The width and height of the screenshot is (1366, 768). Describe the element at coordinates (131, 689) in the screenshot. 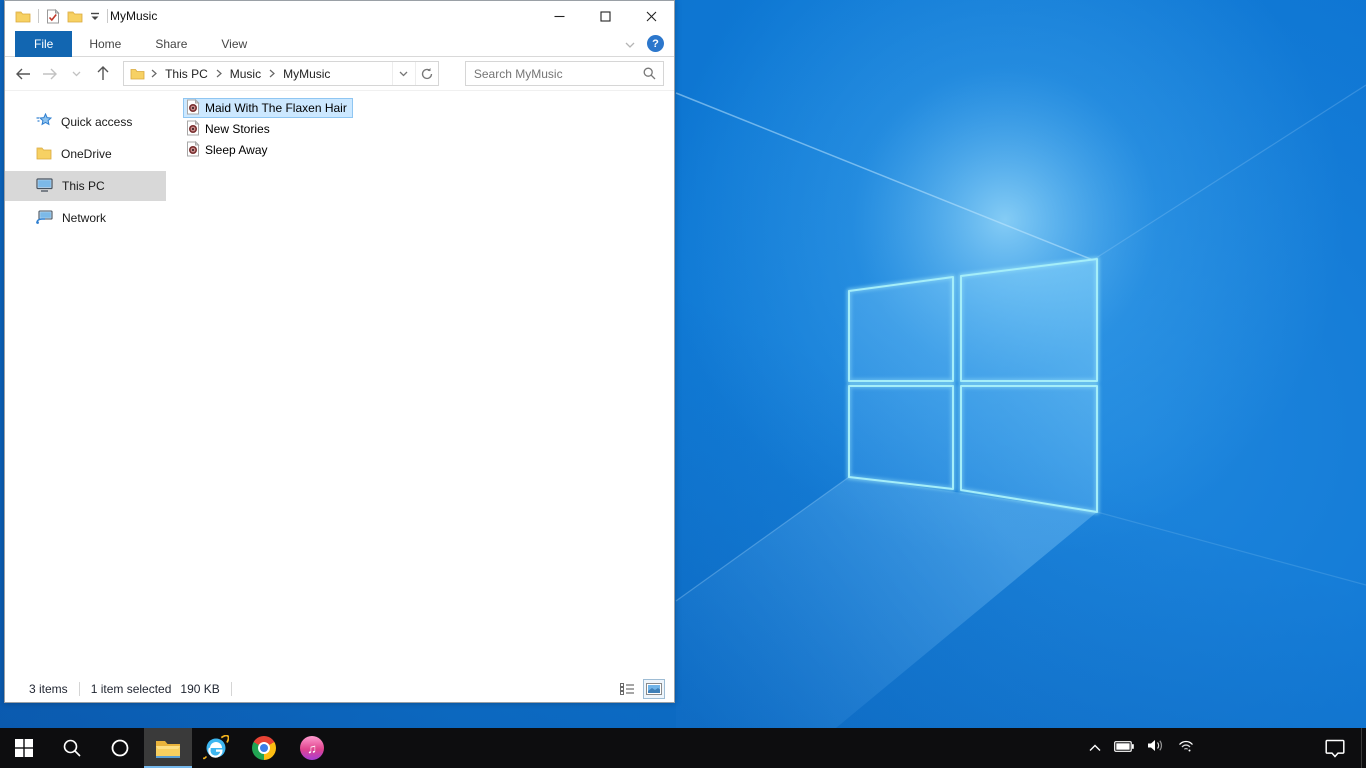

I see `selection-count: 1 item selected` at that location.